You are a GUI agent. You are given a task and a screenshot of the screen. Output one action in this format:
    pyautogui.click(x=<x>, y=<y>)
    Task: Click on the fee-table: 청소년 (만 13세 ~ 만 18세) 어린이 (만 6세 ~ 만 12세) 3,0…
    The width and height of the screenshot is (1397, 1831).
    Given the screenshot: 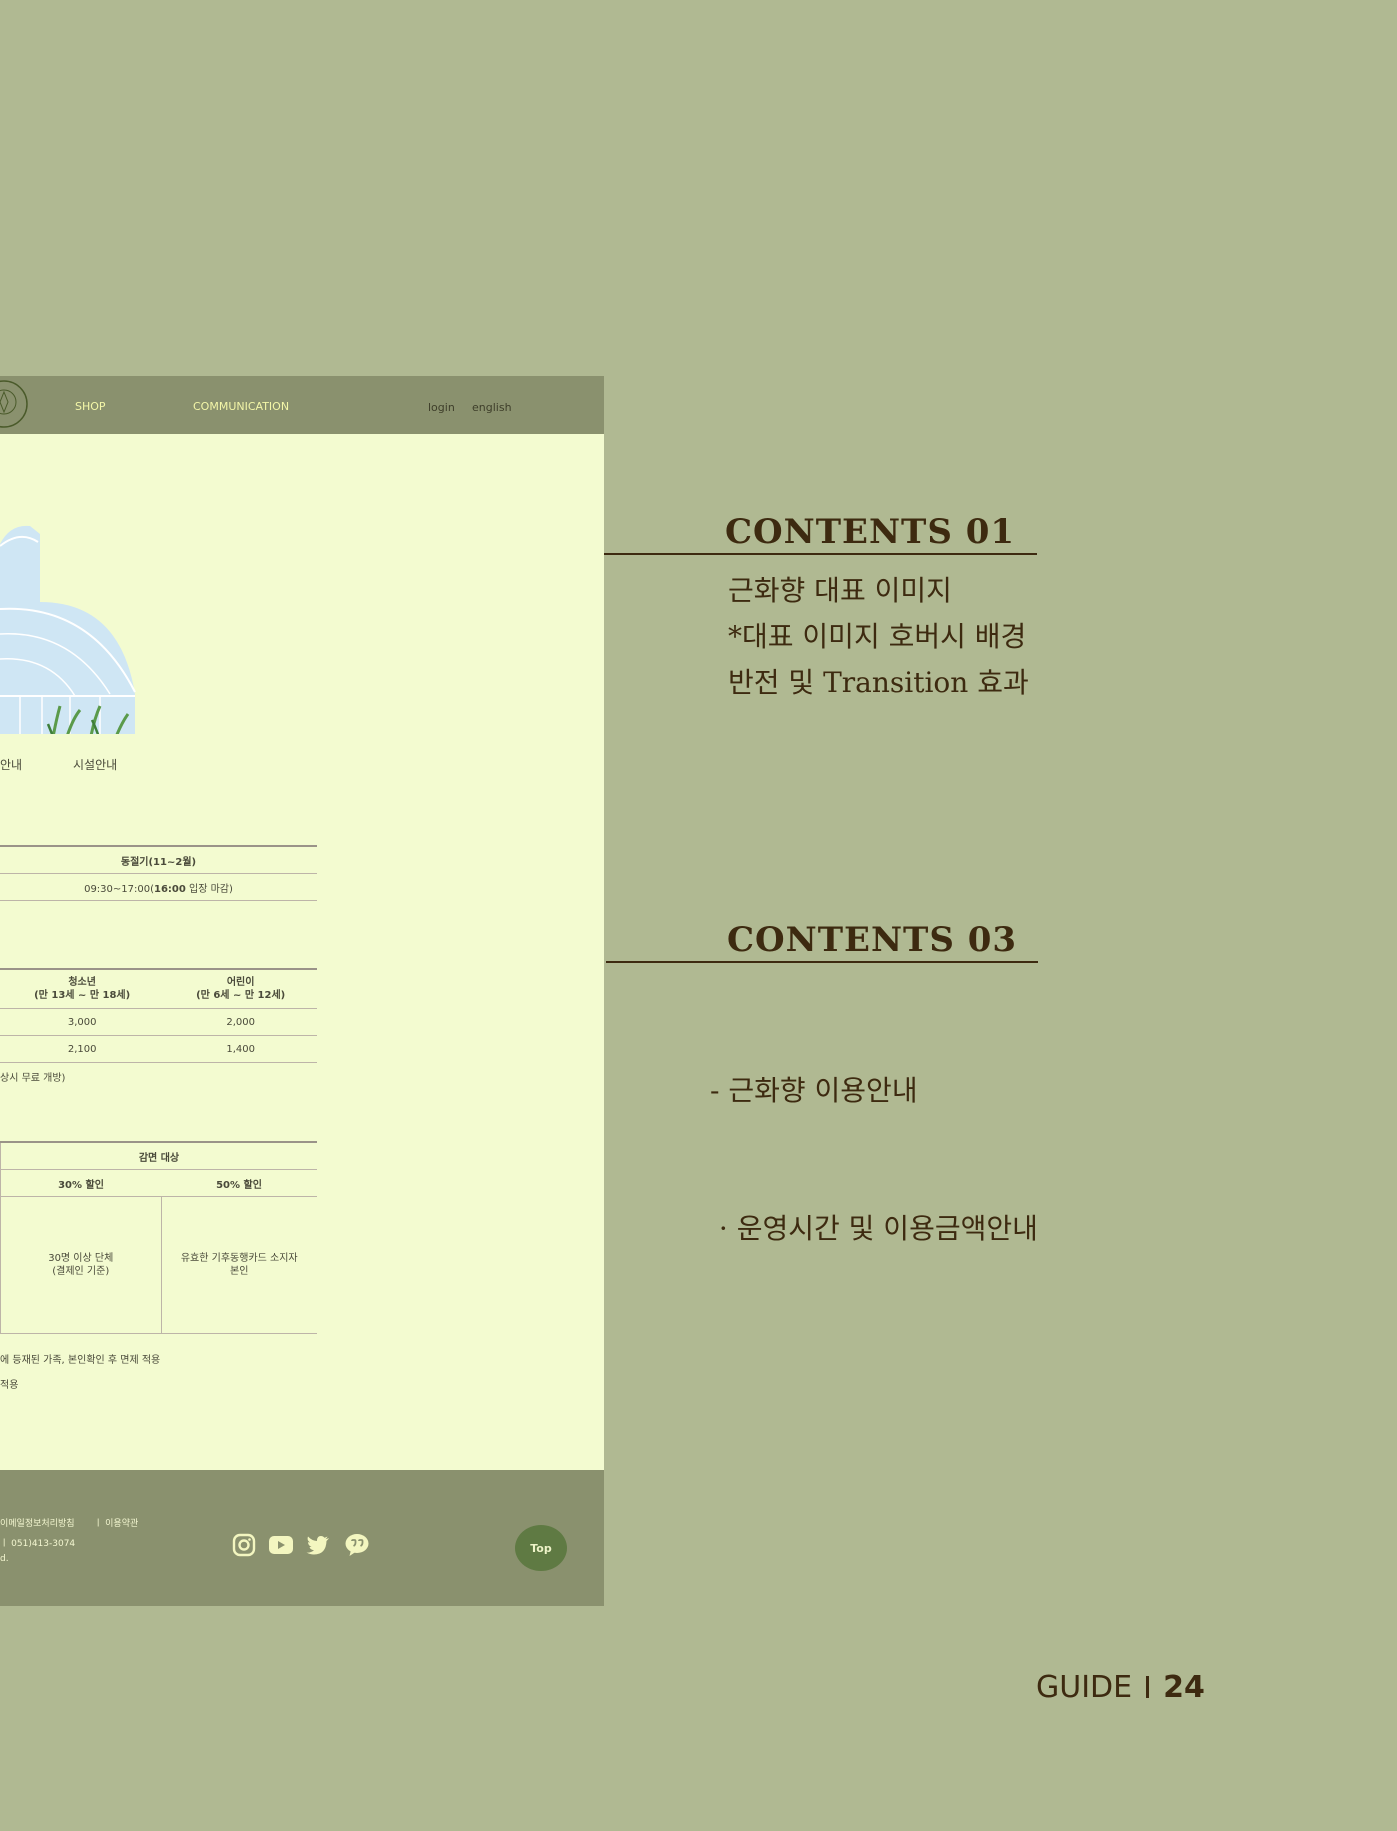 What is the action you would take?
    pyautogui.click(x=158, y=1015)
    